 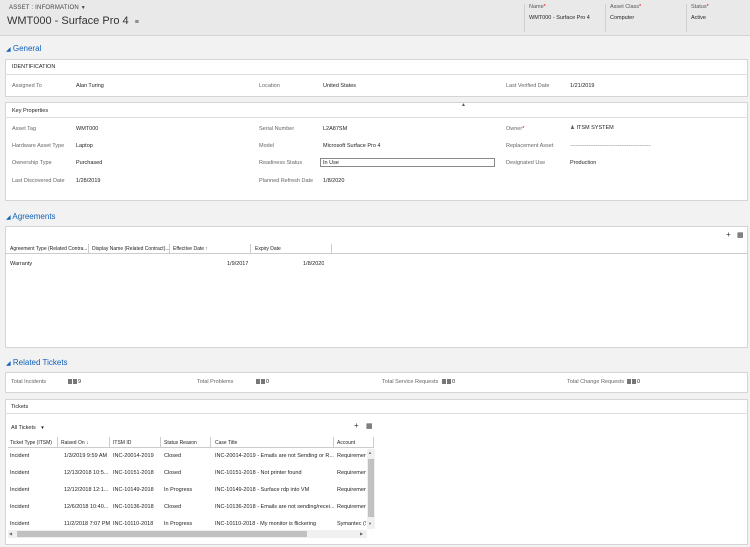 I want to click on effective-date-cell: 1/9/2017, so click(x=237, y=264).